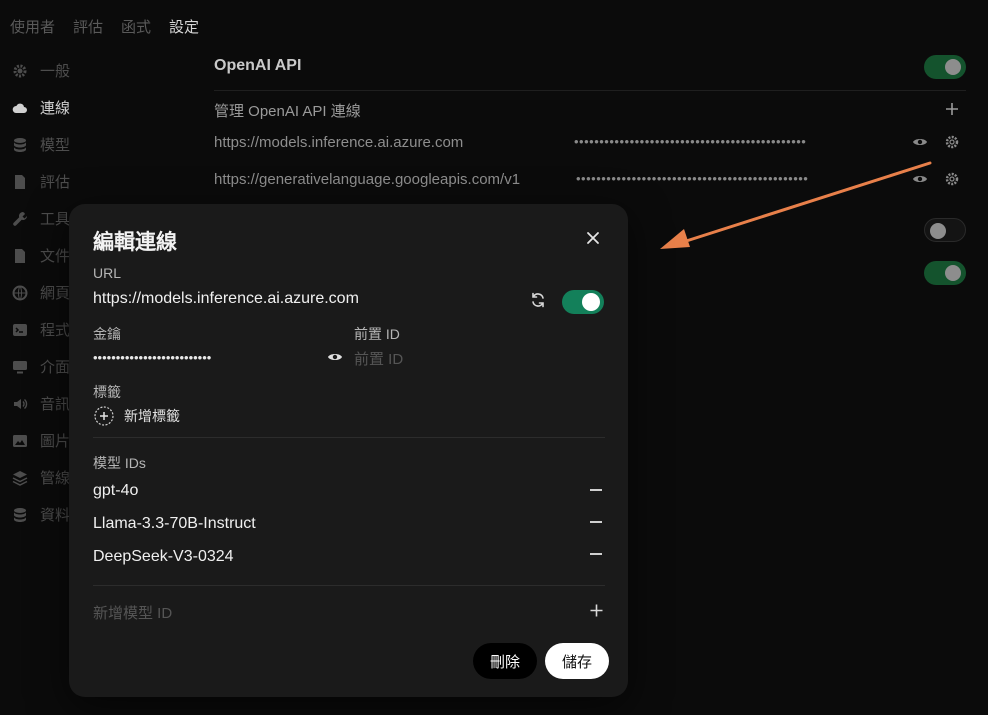 The width and height of the screenshot is (988, 715). What do you see at coordinates (20, 478) in the screenshot?
I see `layers-icon` at bounding box center [20, 478].